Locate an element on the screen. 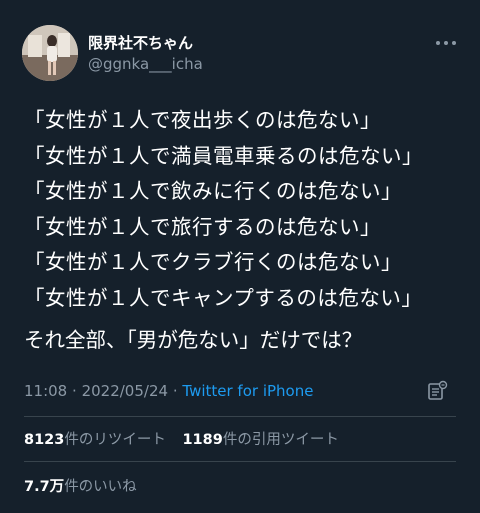  tweet-closing-line: それ全部、「男が危ない」だけでは？ is located at coordinates (193, 340).